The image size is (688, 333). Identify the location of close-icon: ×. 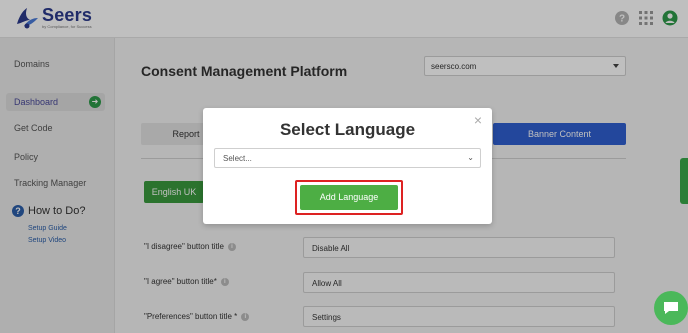
(478, 120).